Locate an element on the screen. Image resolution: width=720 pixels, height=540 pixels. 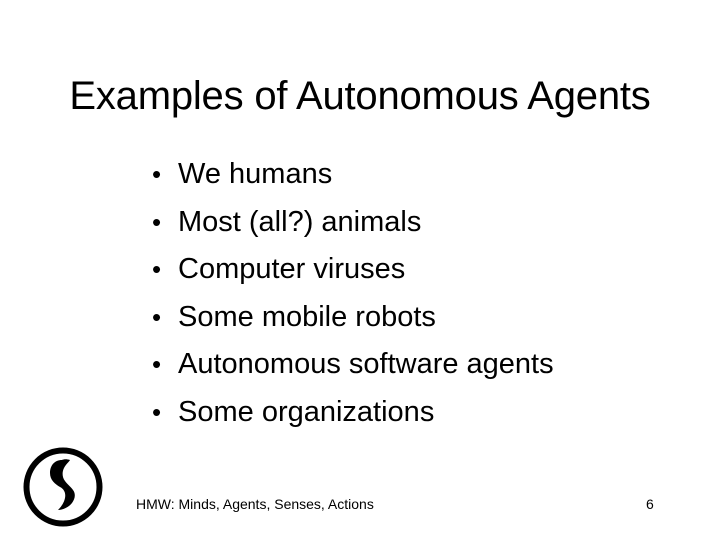
bullet-item: • Some organizations is located at coordinates (353, 414).